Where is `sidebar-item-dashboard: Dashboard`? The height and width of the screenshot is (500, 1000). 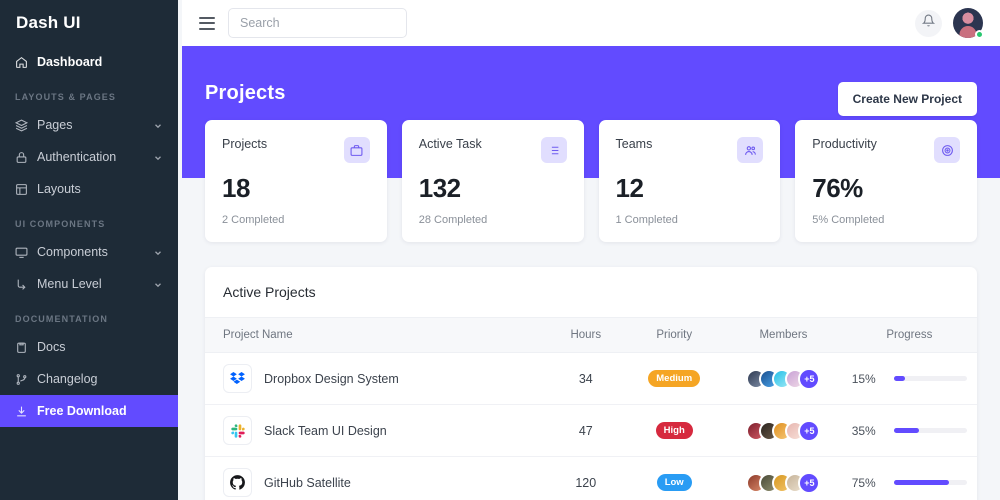 sidebar-item-dashboard: Dashboard is located at coordinates (89, 62).